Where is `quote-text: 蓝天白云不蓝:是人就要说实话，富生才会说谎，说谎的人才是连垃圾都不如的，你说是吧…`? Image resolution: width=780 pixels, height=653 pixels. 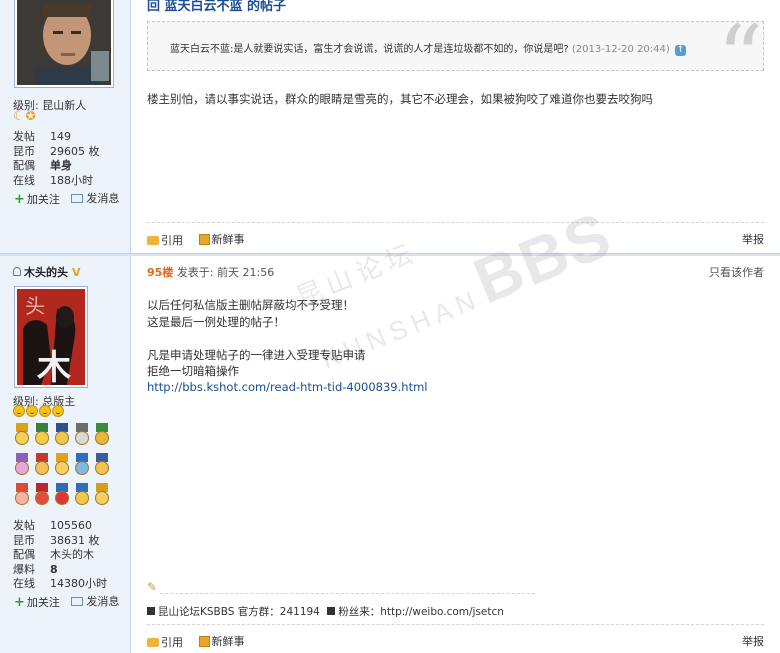 quote-text: 蓝天白云不蓝:是人就要说实话，富生才会说谎，说谎的人才是连垃圾都不如的，你说是吧… is located at coordinates (428, 48).